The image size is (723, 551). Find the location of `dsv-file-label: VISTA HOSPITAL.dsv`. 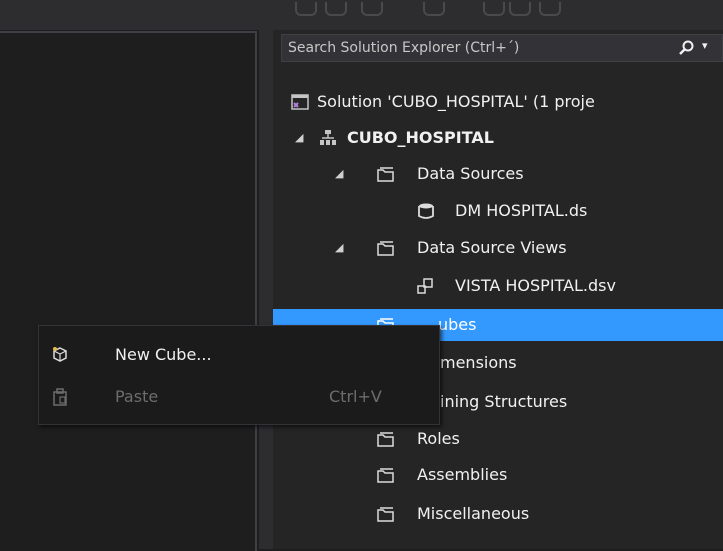

dsv-file-label: VISTA HOSPITAL.dsv is located at coordinates (535, 285).